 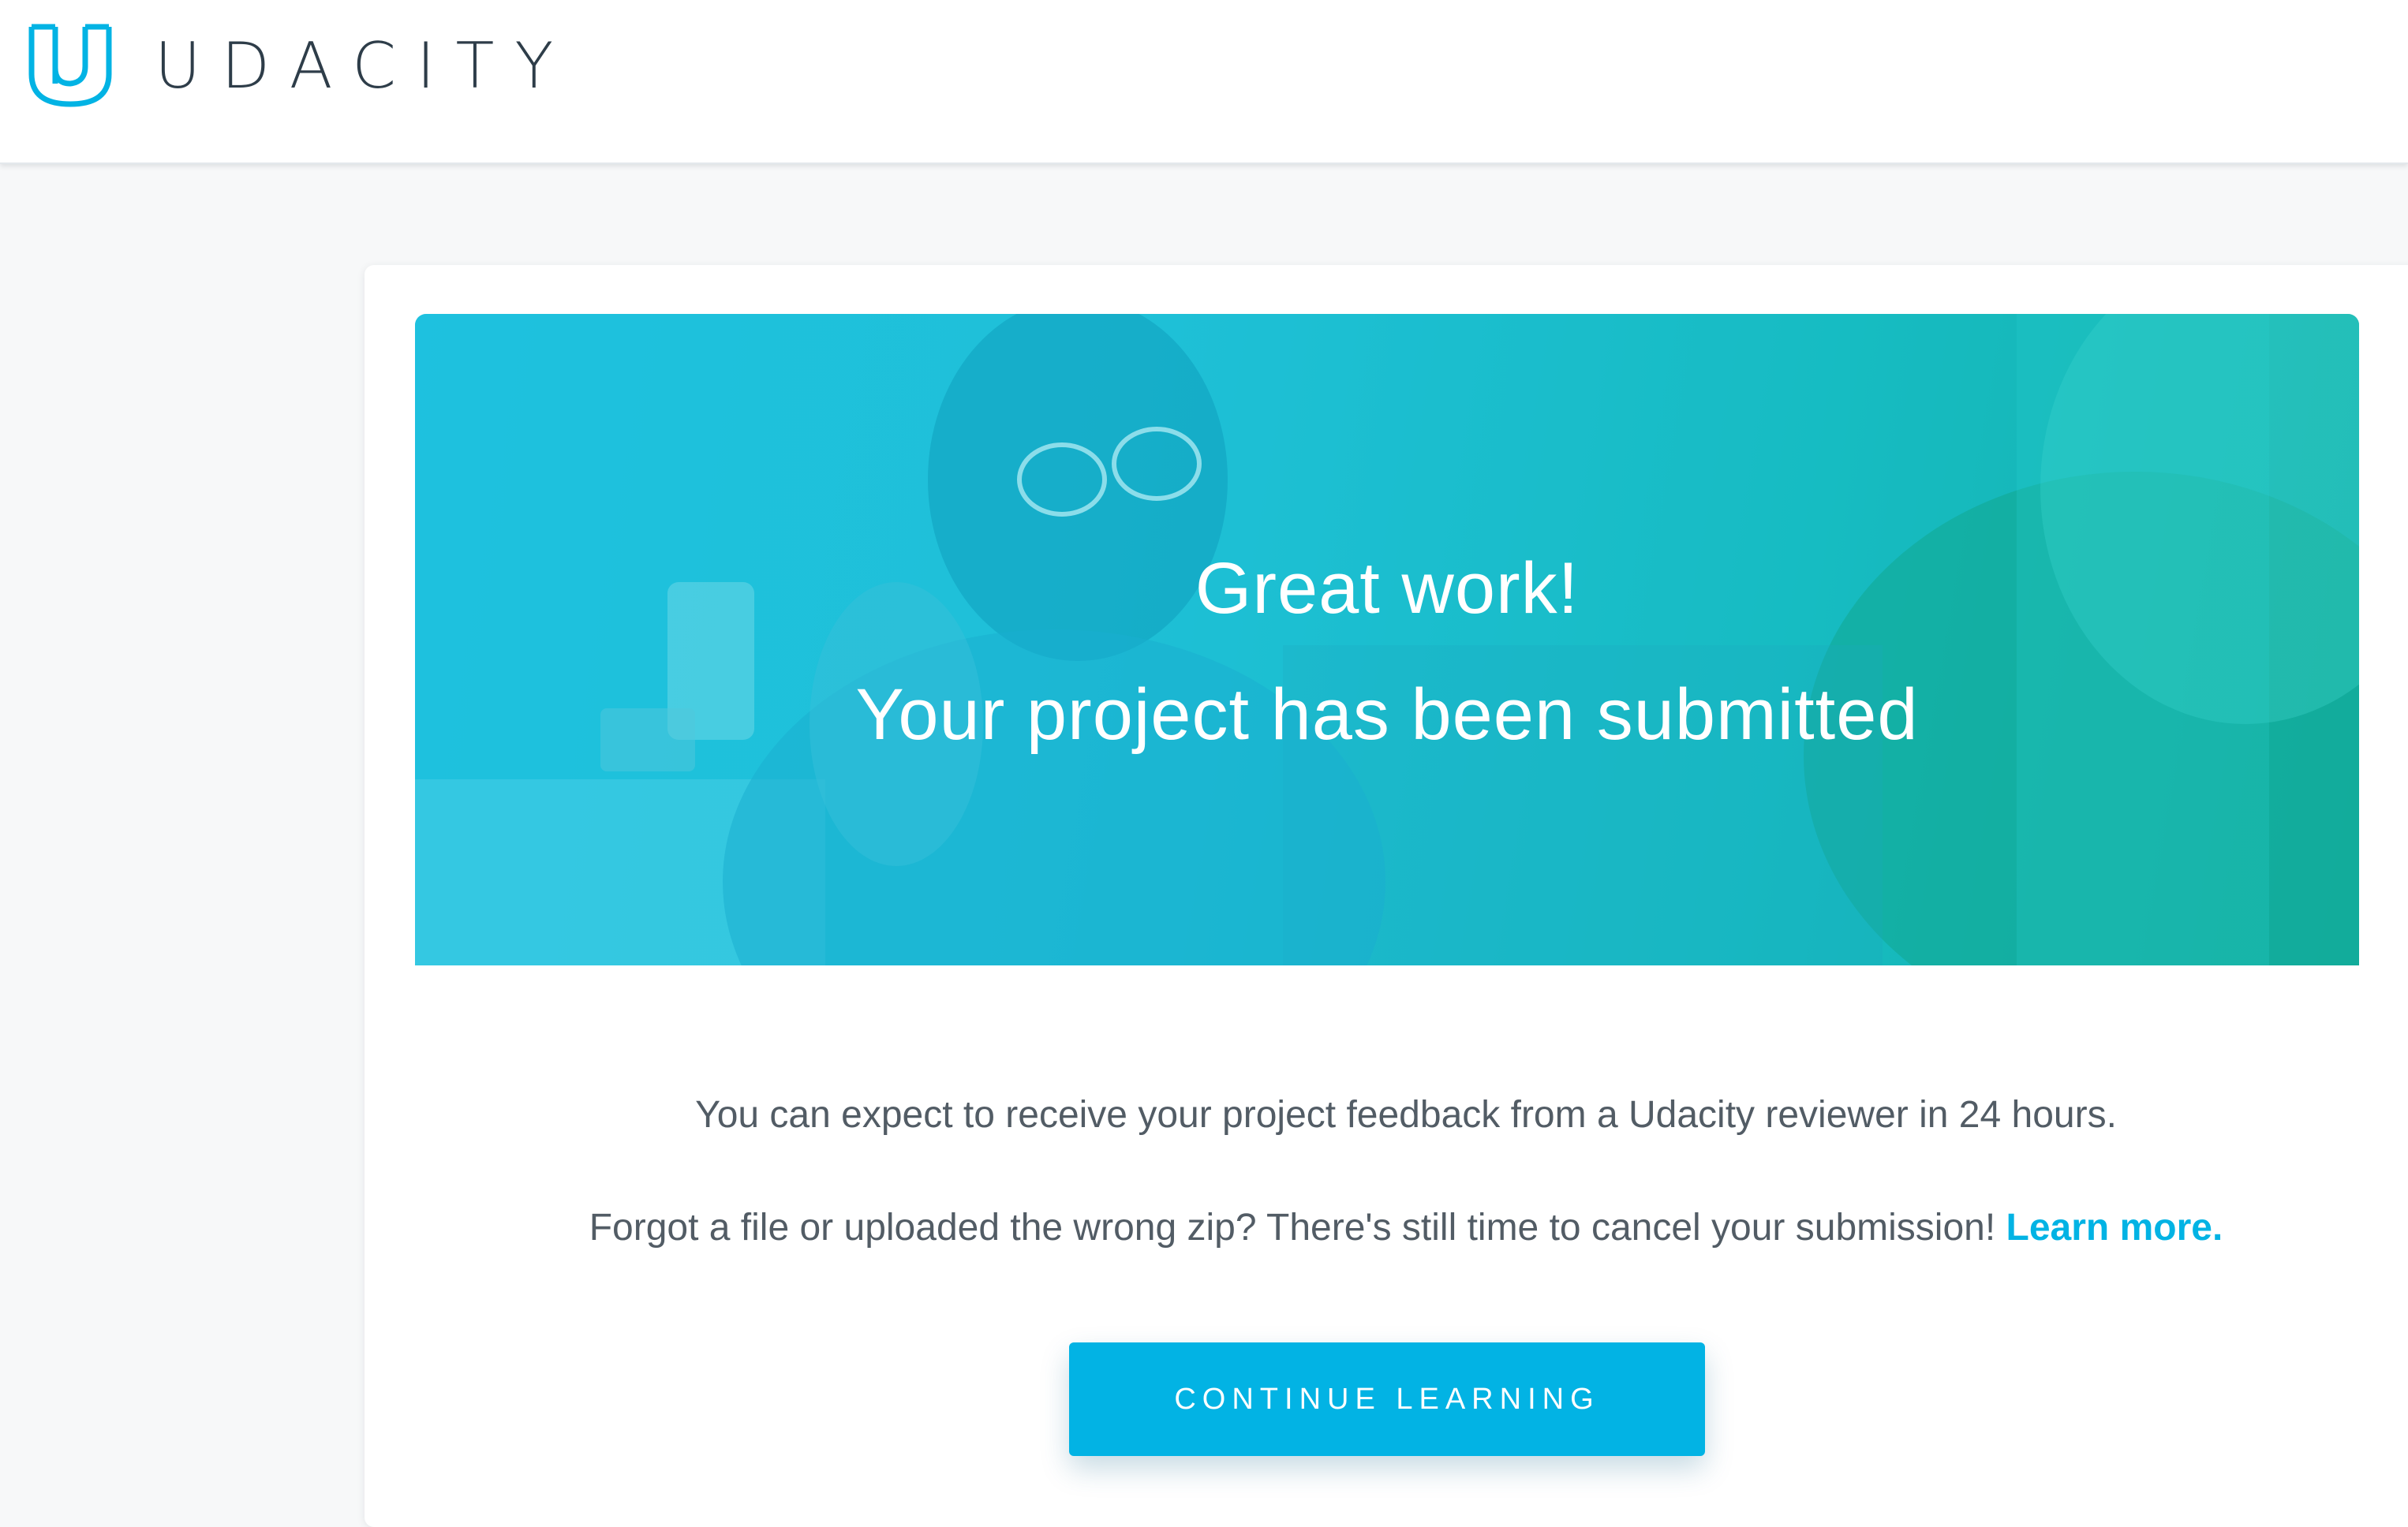 What do you see at coordinates (364, 65) in the screenshot?
I see `logo-wordmark: UDACITY` at bounding box center [364, 65].